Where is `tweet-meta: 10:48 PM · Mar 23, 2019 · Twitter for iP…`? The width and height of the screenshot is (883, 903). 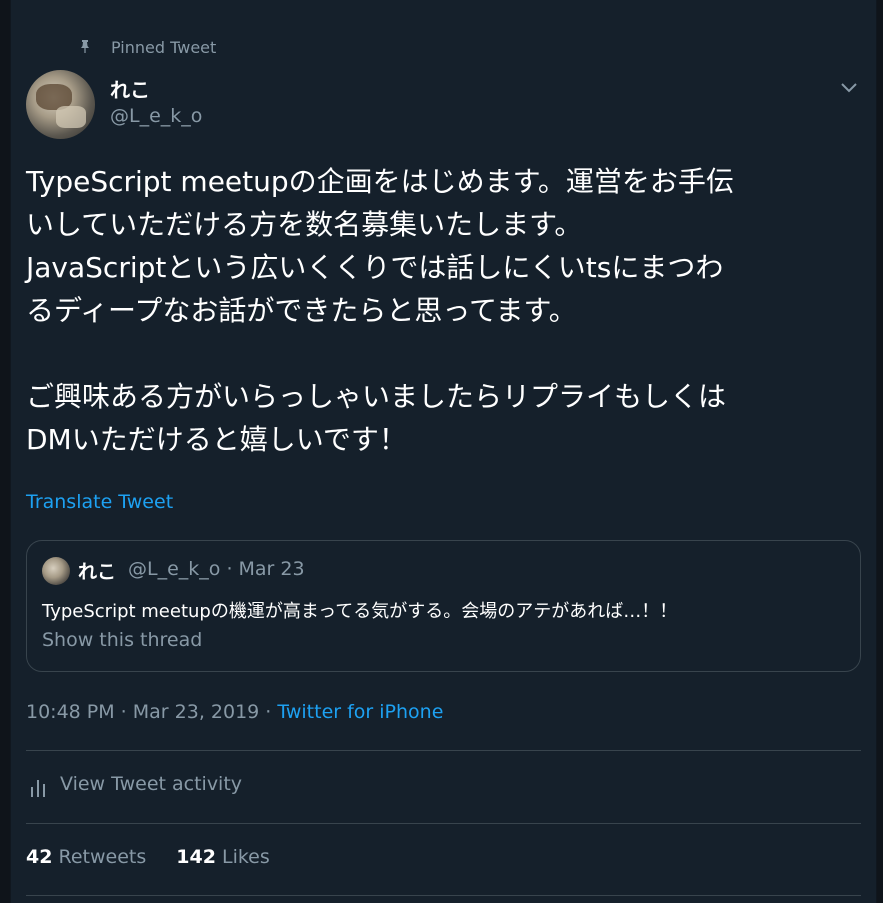
tweet-meta: 10:48 PM · Mar 23, 2019 · Twitter for iP… is located at coordinates (234, 712).